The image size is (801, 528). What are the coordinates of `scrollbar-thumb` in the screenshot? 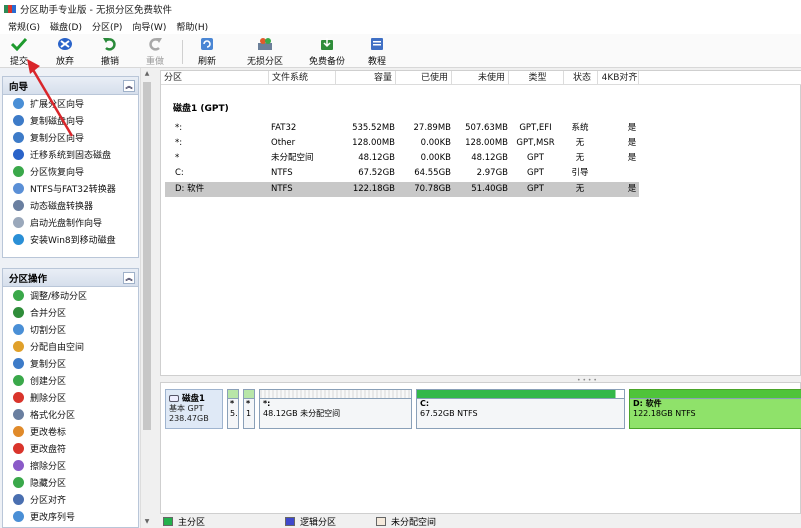 It's located at (147, 256).